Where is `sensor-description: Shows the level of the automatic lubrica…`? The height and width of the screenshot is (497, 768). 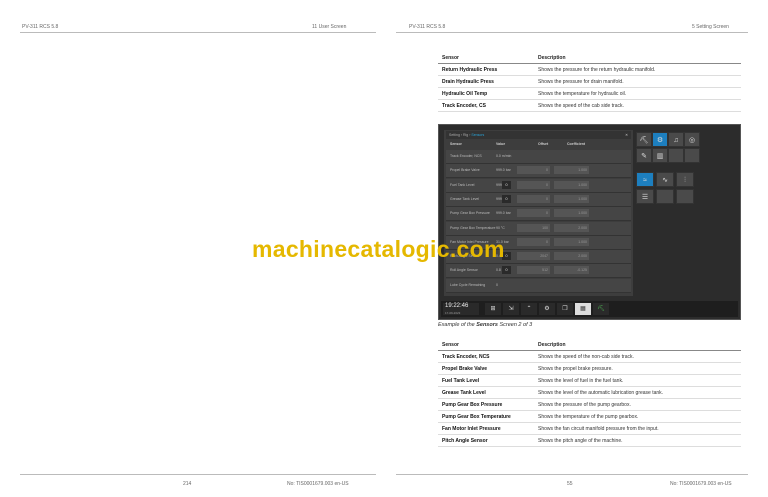 sensor-description: Shows the level of the automatic lubrica… is located at coordinates (637, 392).